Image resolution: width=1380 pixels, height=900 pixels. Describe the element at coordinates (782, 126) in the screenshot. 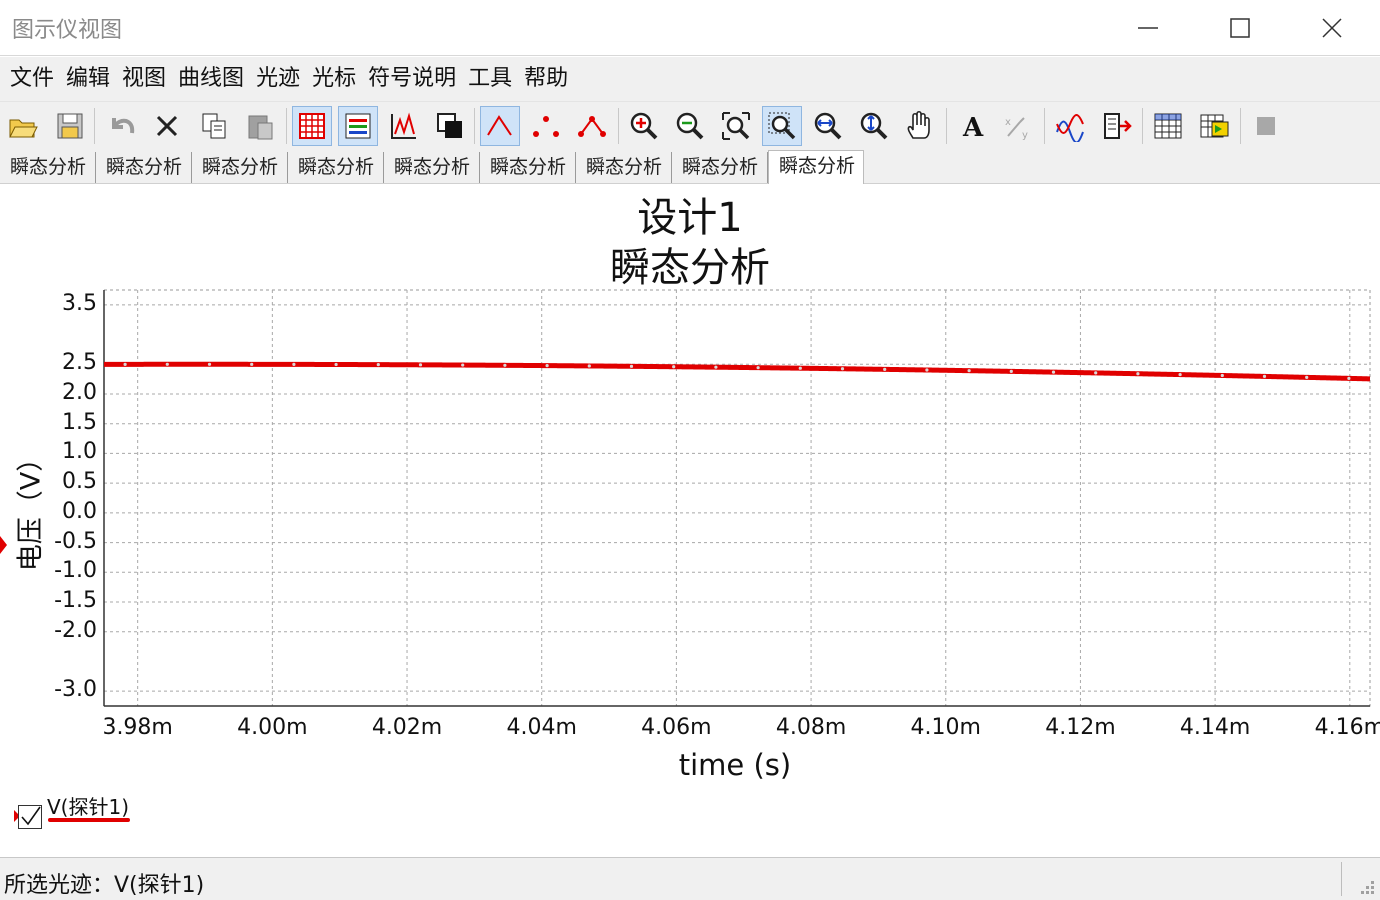

I see `zoom-area-button` at that location.